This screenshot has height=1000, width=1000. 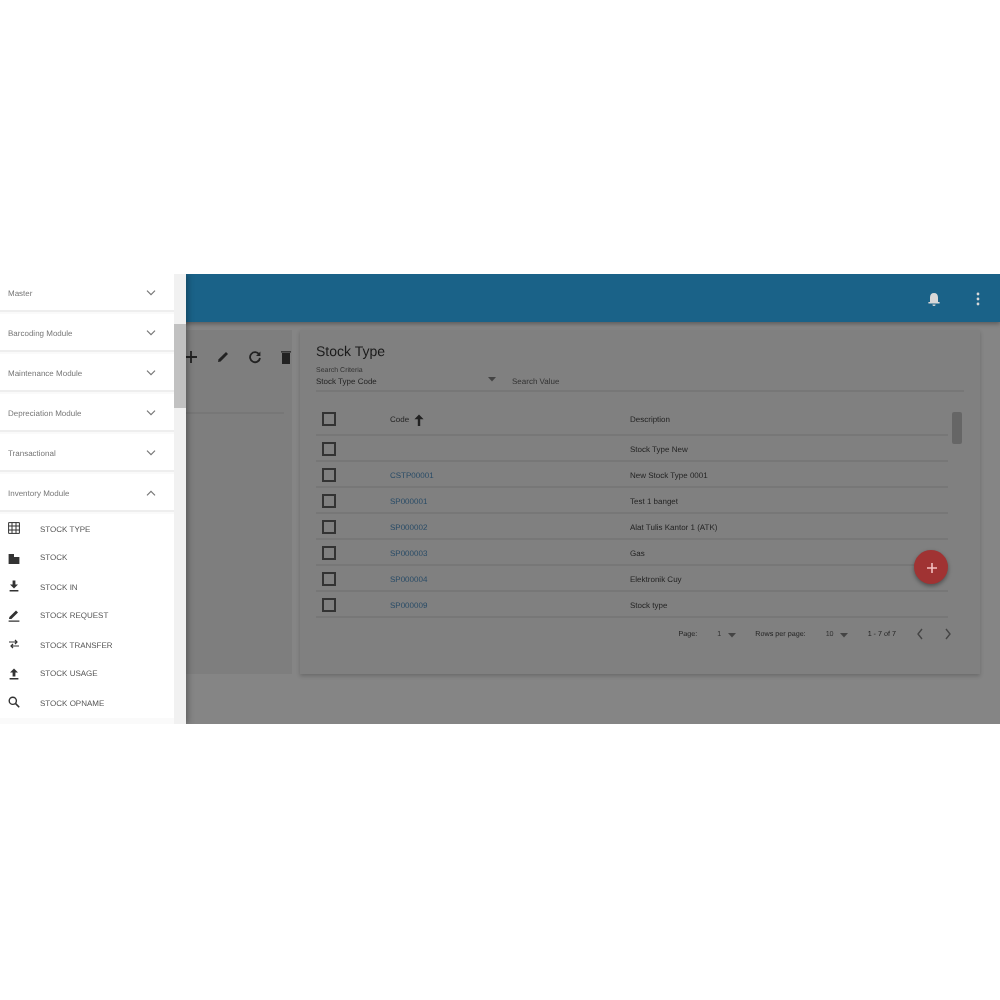 What do you see at coordinates (14, 557) in the screenshot?
I see `building-icon` at bounding box center [14, 557].